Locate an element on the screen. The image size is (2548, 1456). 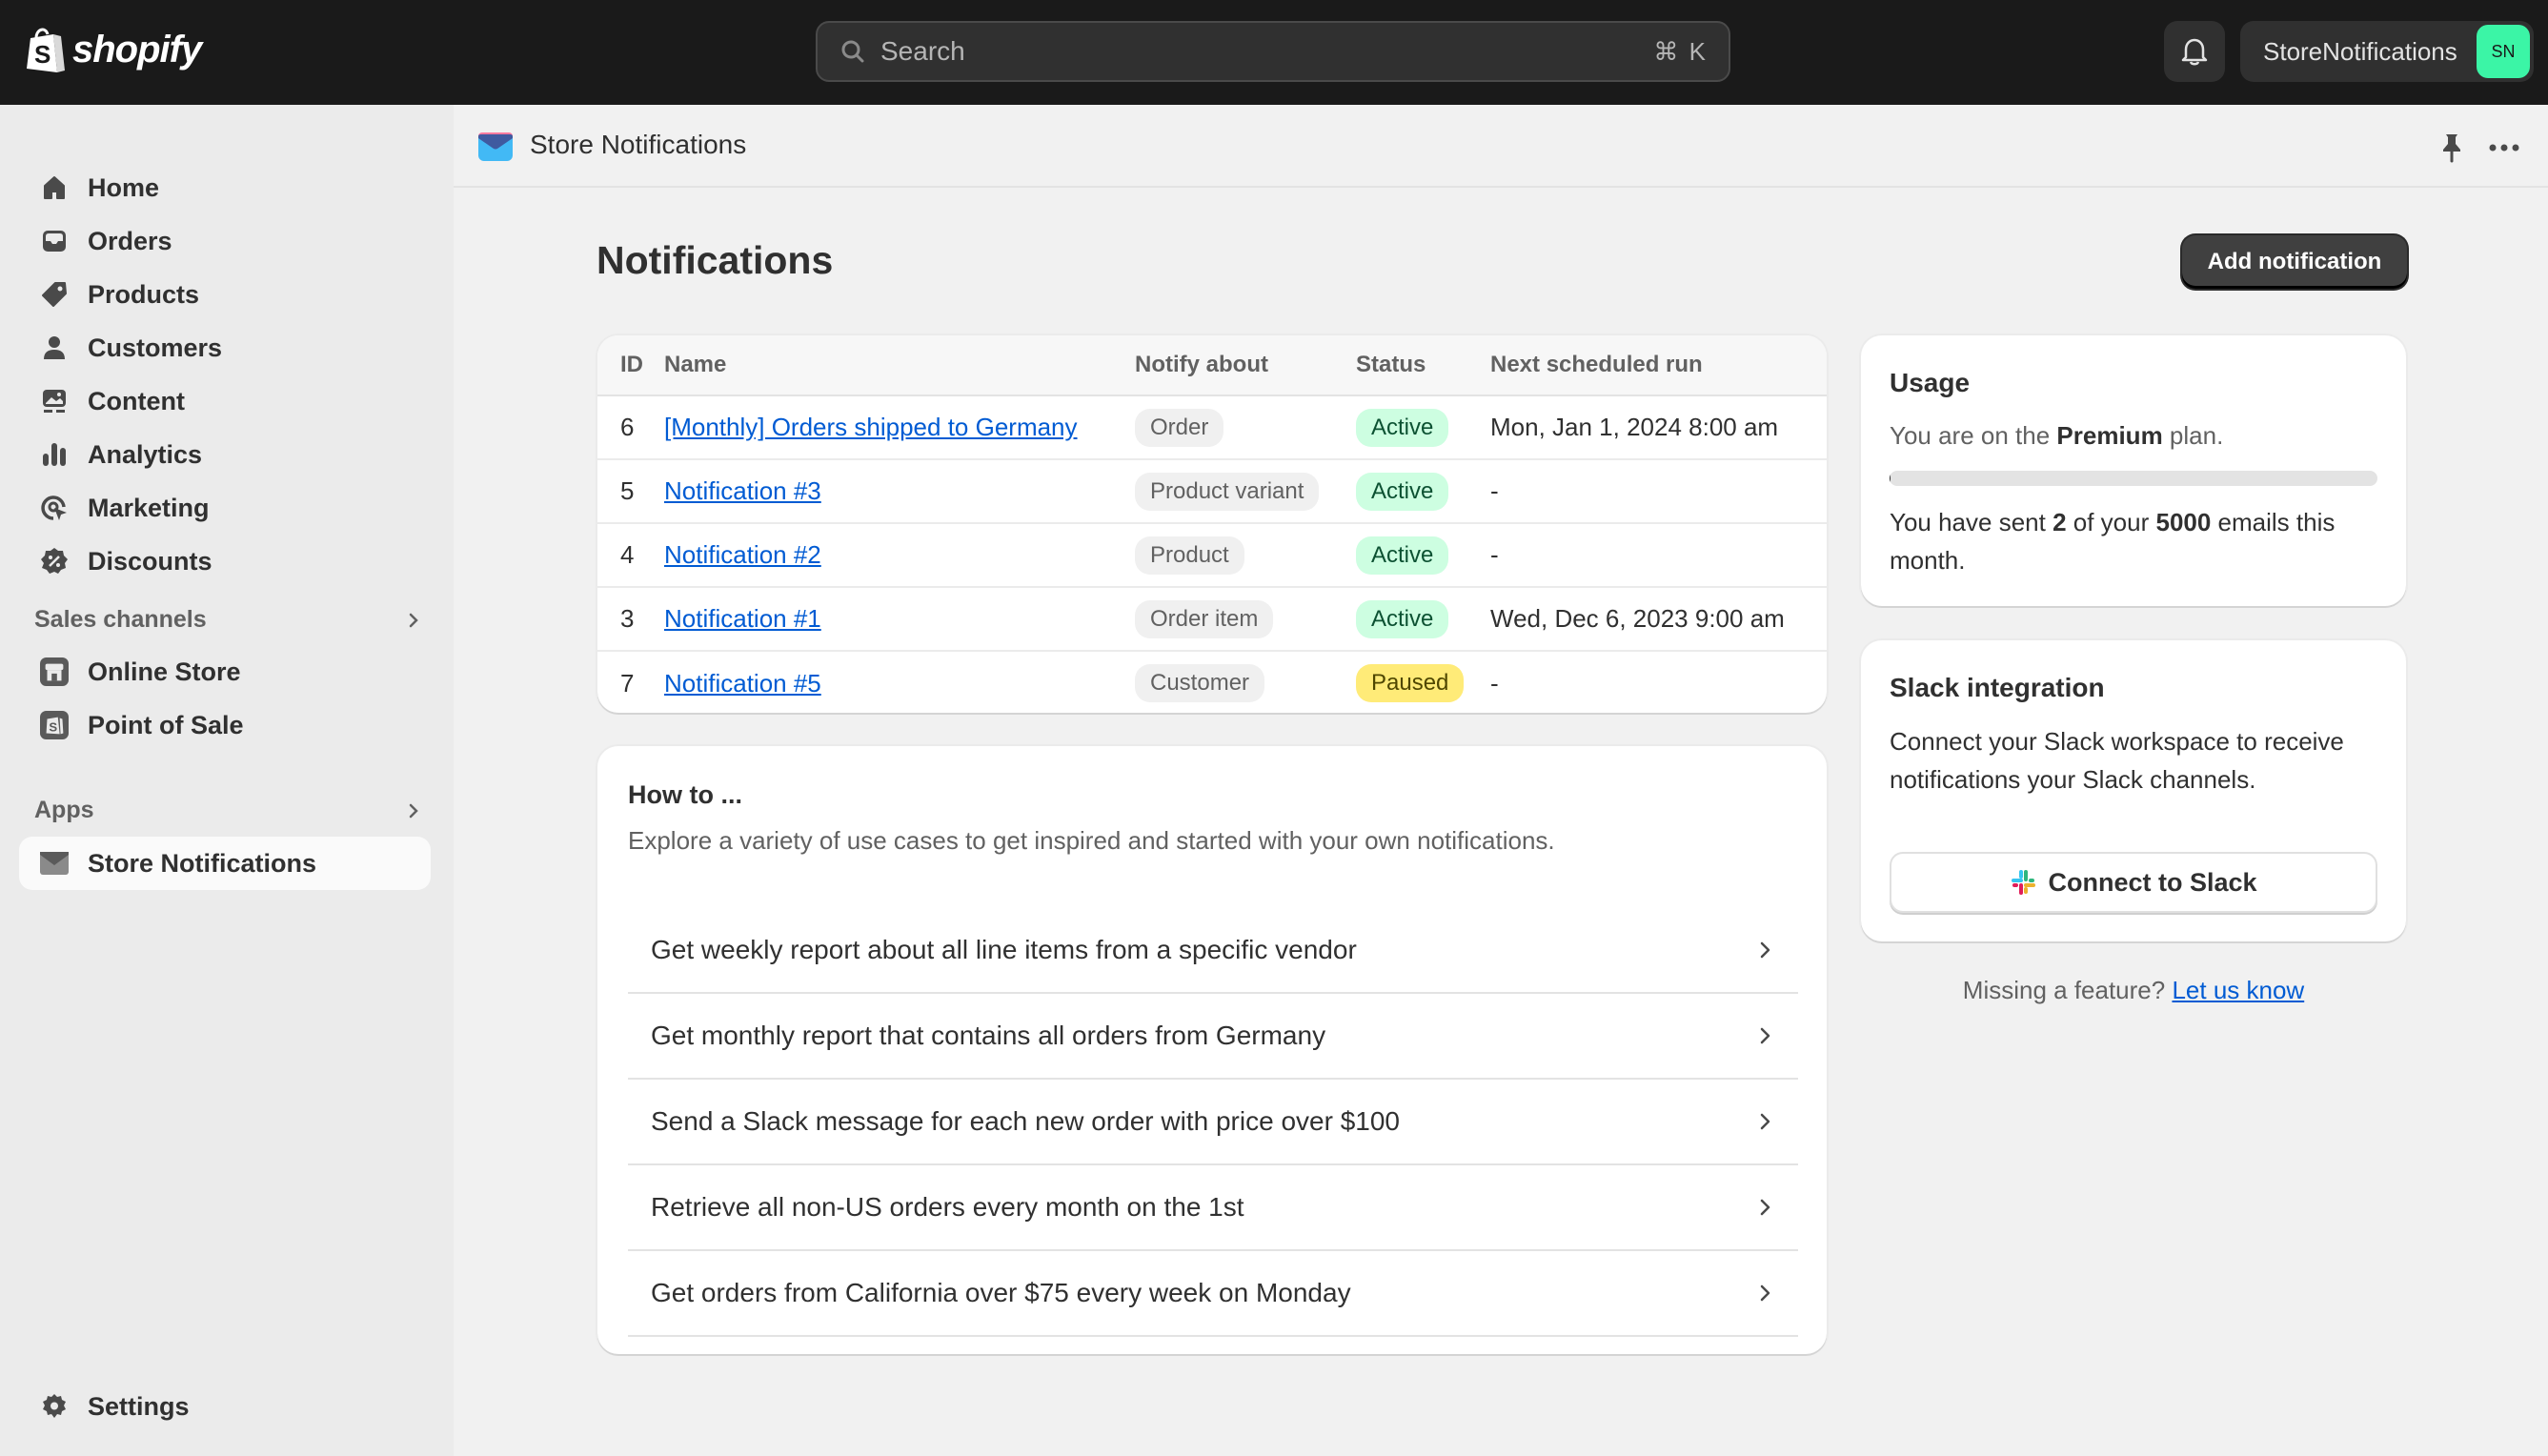
notification-name-link: Notification #2 is located at coordinates (742, 554).